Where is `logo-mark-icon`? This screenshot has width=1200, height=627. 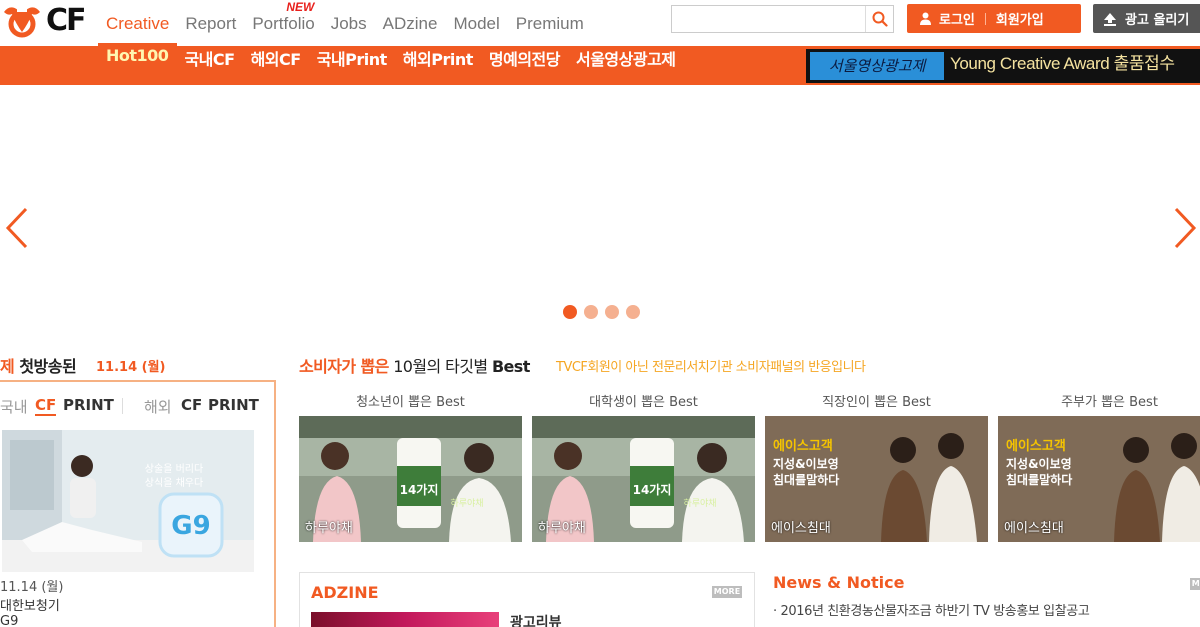 logo-mark-icon is located at coordinates (22, 22).